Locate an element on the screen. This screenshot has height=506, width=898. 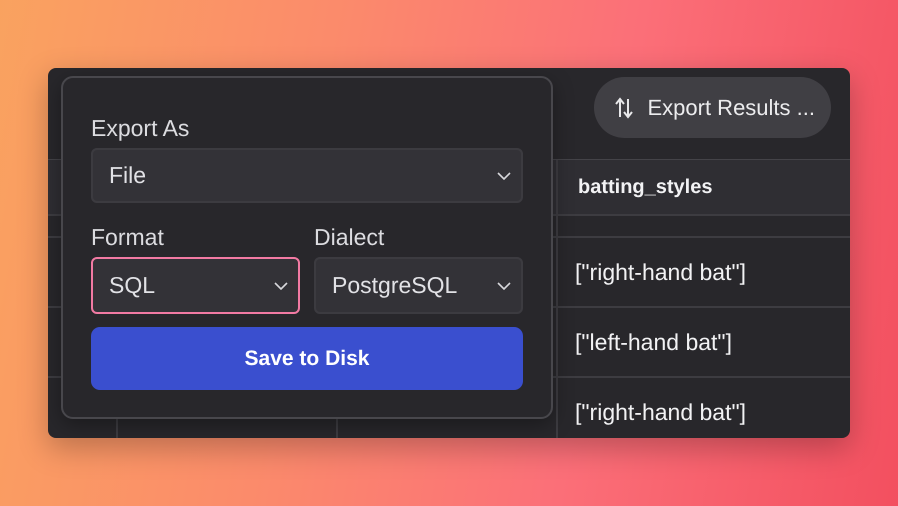
field-label: Dialect is located at coordinates (350, 237).